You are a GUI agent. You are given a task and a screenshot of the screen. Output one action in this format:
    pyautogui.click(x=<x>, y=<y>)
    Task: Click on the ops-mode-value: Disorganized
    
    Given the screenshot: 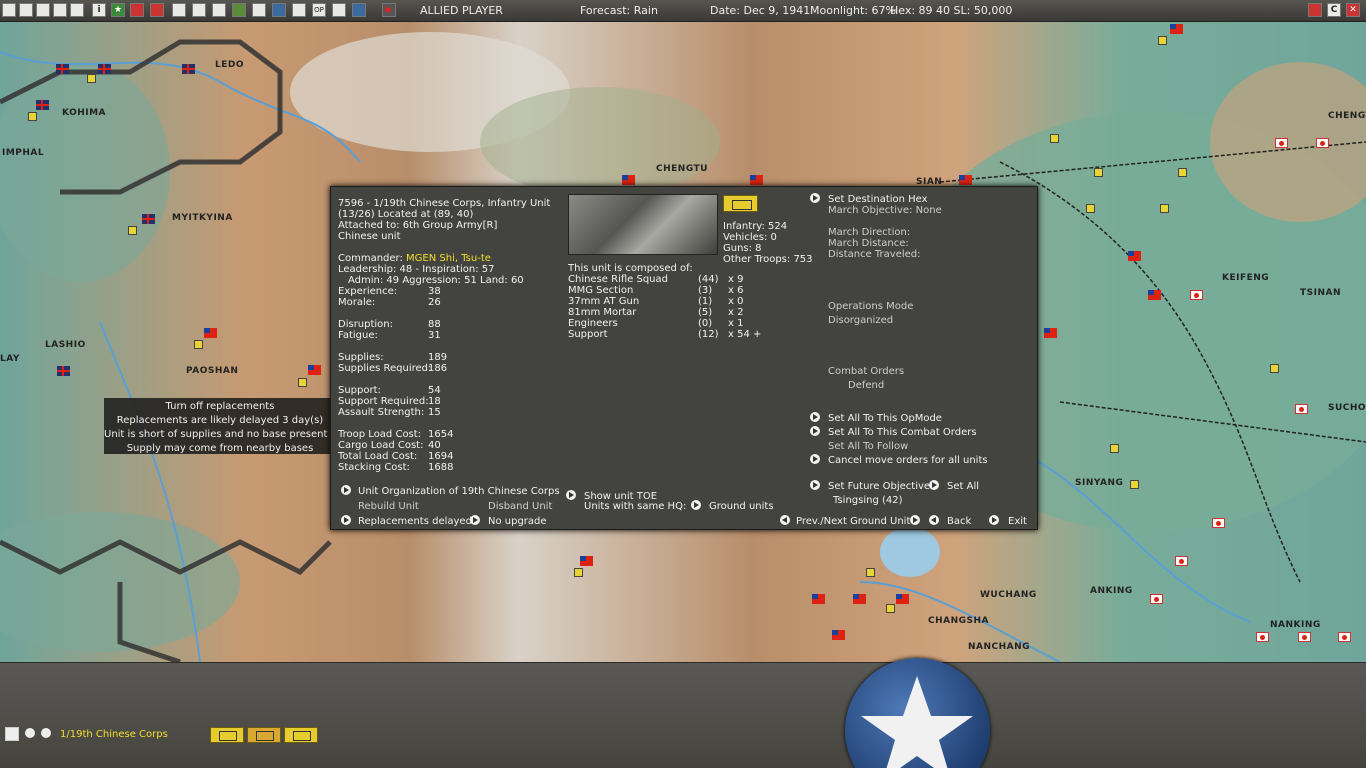 What is the action you would take?
    pyautogui.click(x=860, y=320)
    